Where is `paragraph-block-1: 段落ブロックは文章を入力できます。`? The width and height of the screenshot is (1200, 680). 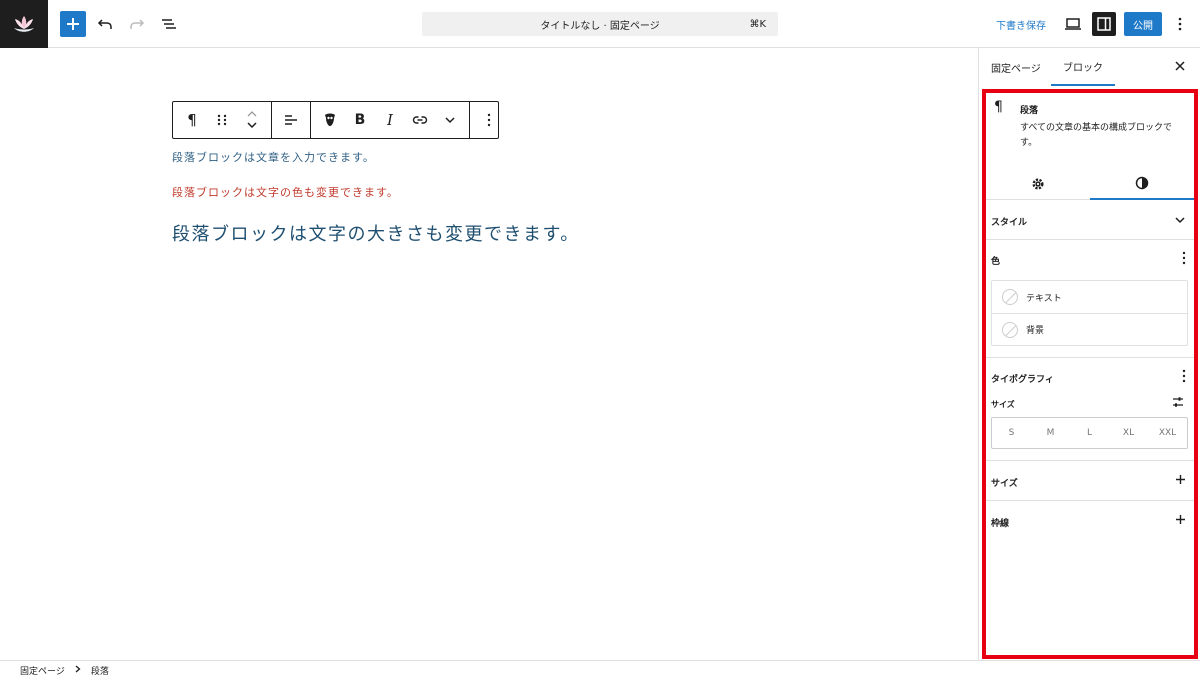
paragraph-block-1: 段落ブロックは文章を入力できます。 is located at coordinates (273, 157).